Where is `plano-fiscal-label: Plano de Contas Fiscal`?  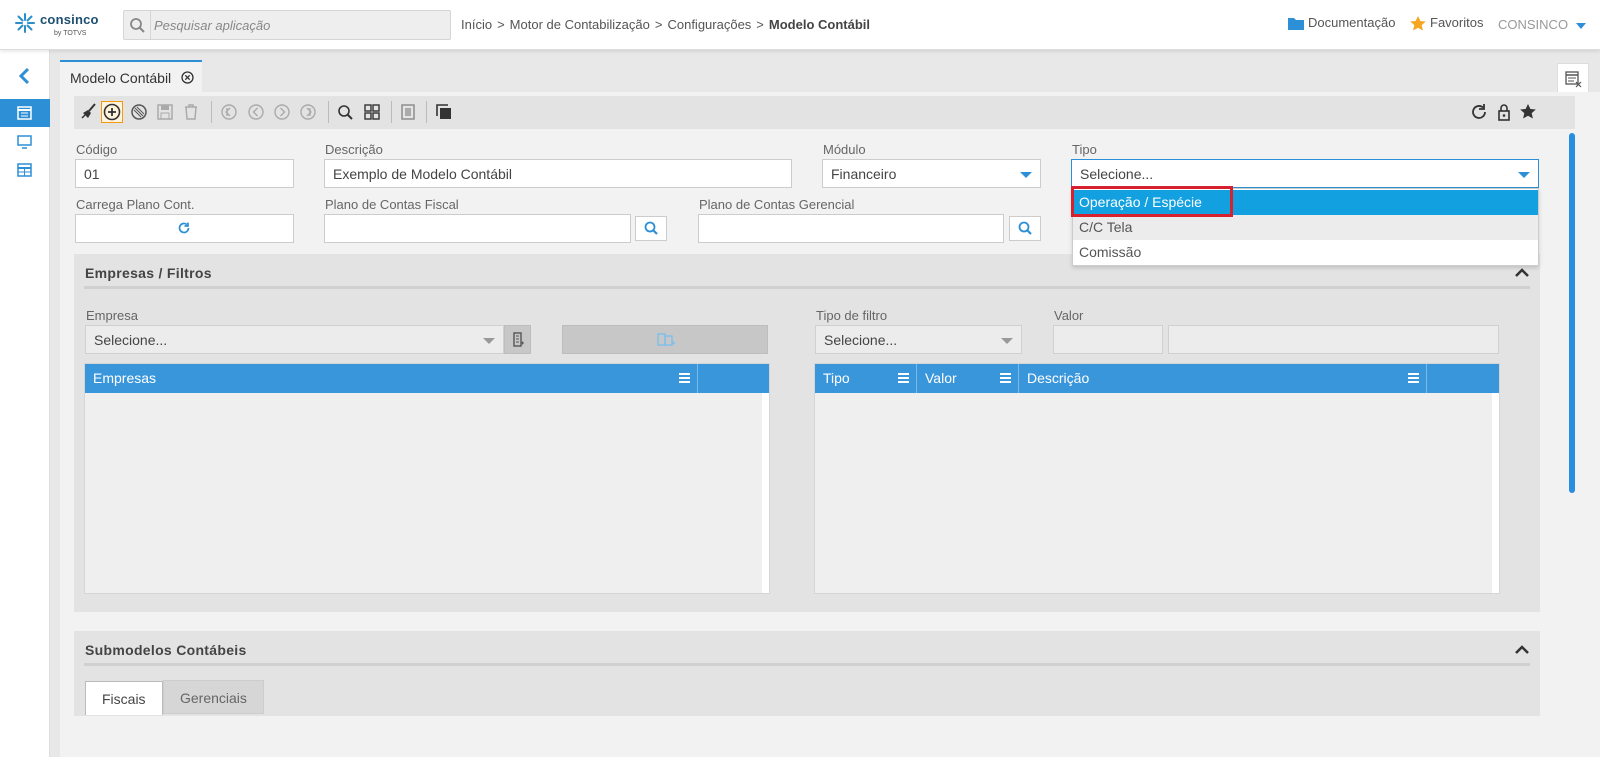
plano-fiscal-label: Plano de Contas Fiscal is located at coordinates (392, 204).